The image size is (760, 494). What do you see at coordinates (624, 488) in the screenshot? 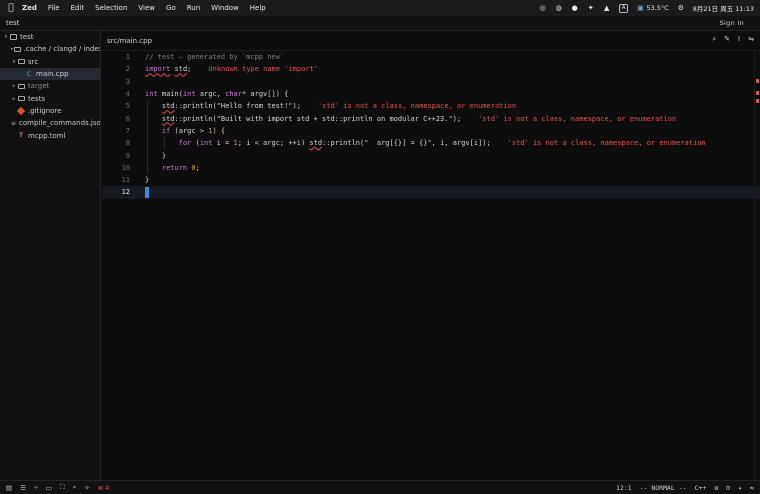
I see `cursor-position: 12:1` at bounding box center [624, 488].